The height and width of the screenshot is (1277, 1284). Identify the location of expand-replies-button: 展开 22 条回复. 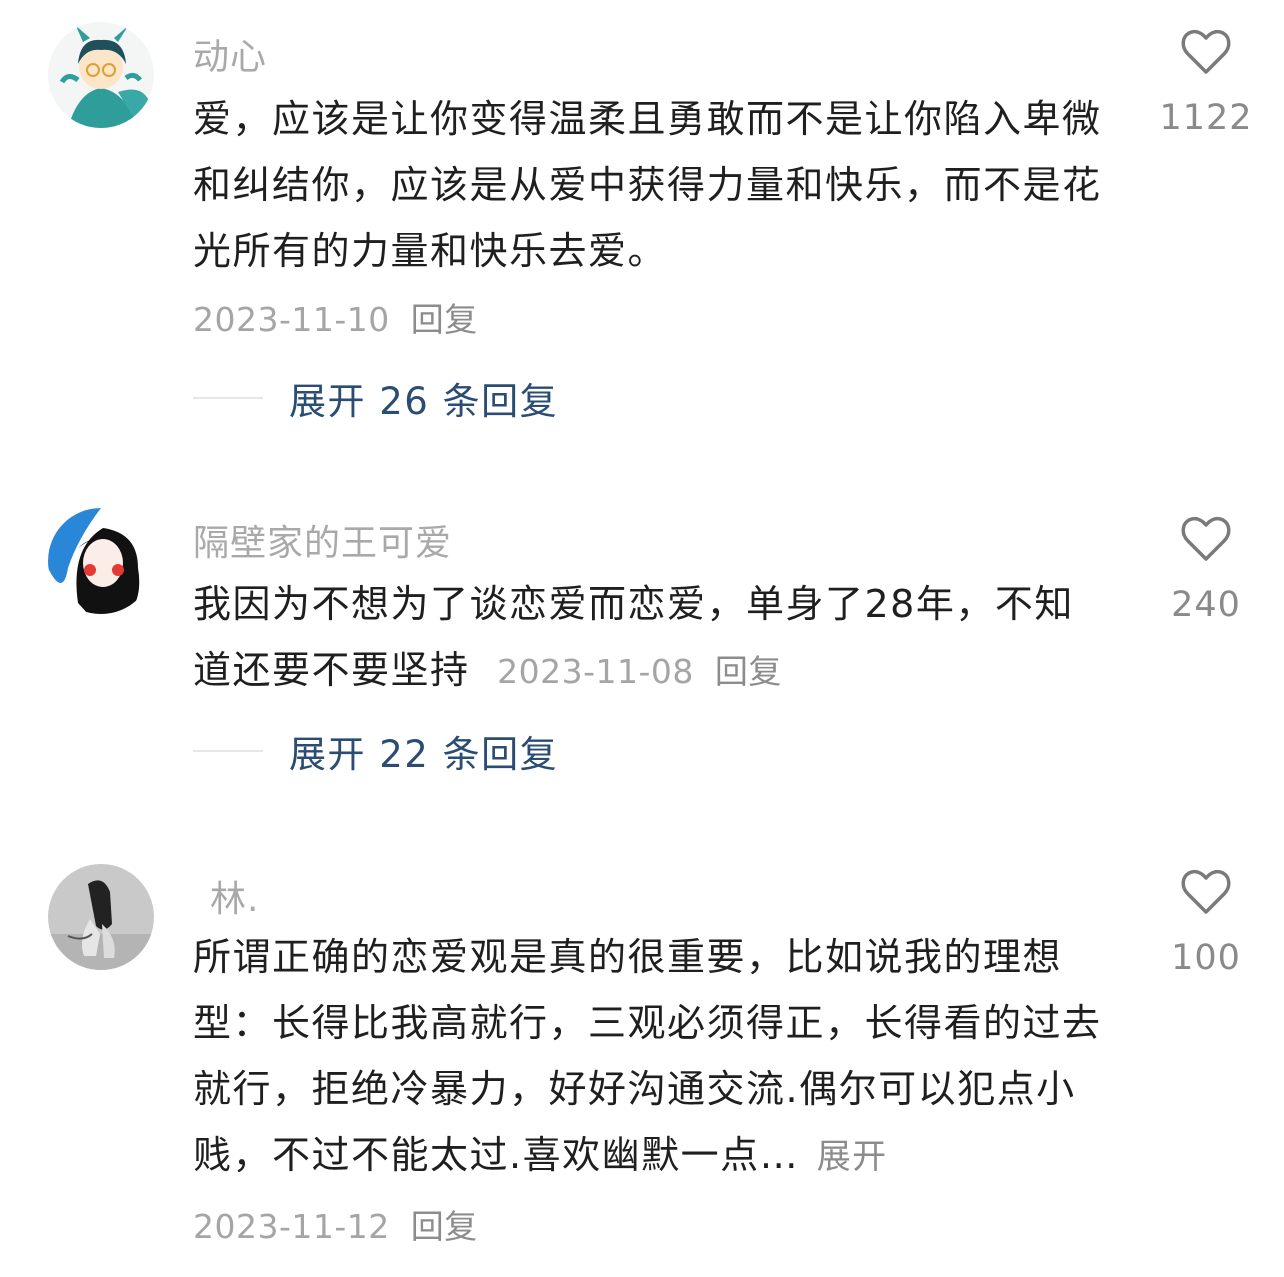
(375, 751).